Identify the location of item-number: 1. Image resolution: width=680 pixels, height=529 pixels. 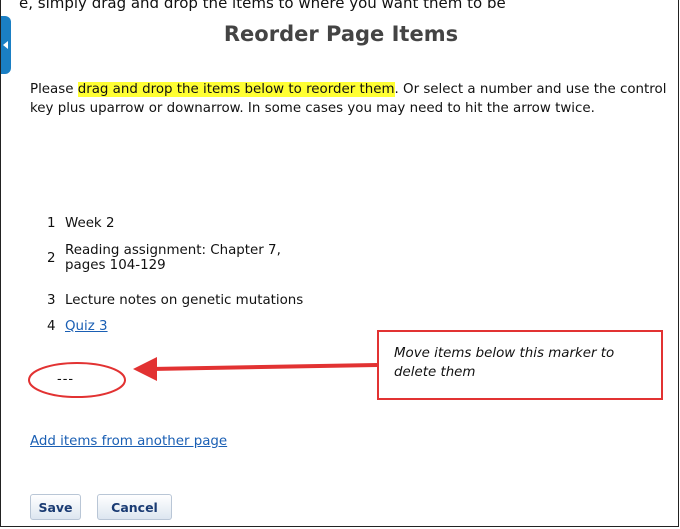
(56, 223).